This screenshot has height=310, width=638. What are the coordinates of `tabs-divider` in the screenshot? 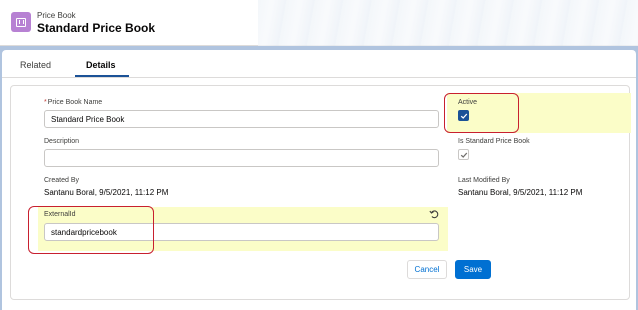 It's located at (319, 77).